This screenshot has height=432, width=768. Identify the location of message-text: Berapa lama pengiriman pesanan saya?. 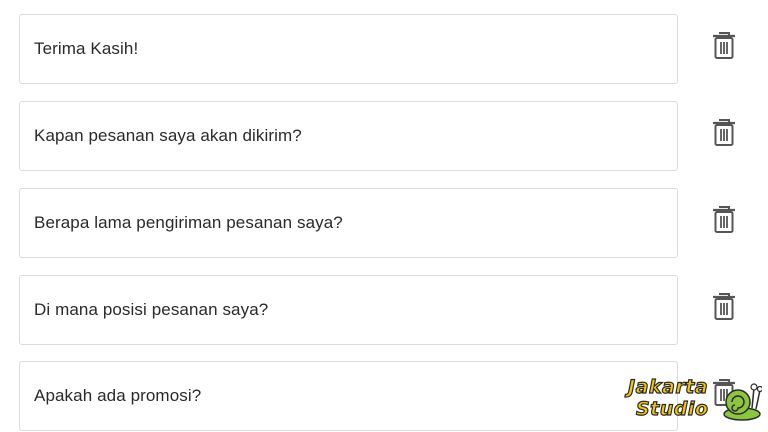
(188, 222).